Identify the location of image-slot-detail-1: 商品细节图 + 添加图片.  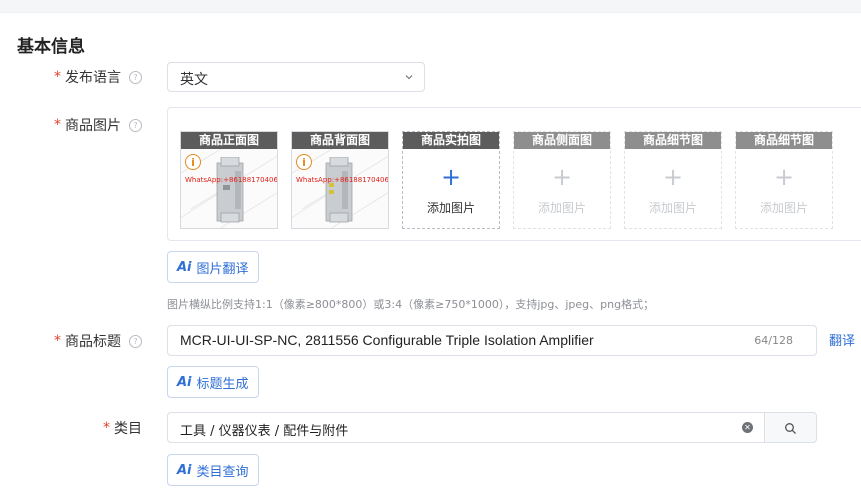
(673, 180).